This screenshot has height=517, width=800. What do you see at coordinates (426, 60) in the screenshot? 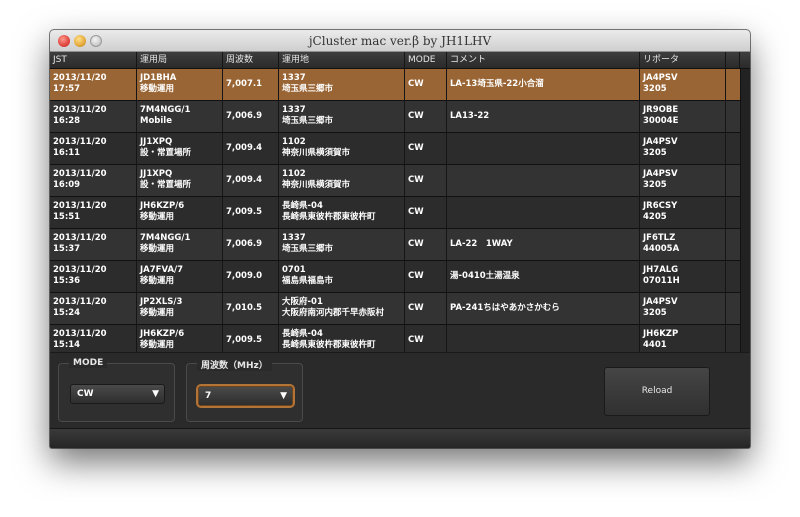
I see `column-header-mode: MODE` at bounding box center [426, 60].